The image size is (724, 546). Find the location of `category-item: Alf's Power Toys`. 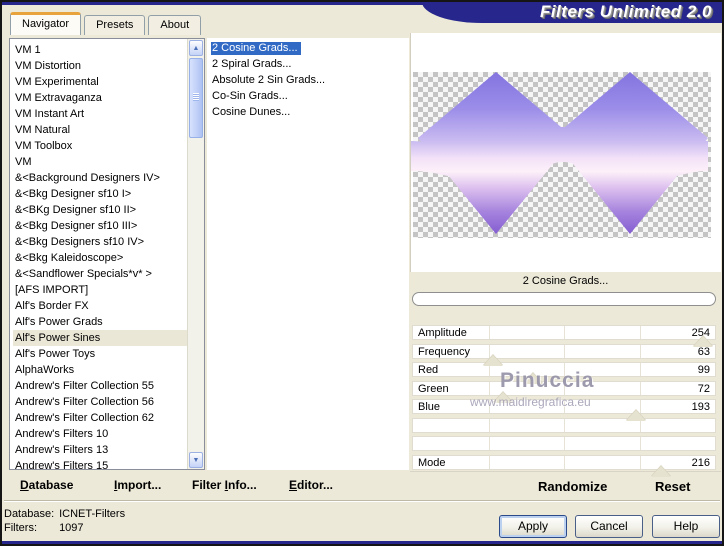

category-item: Alf's Power Toys is located at coordinates (100, 354).